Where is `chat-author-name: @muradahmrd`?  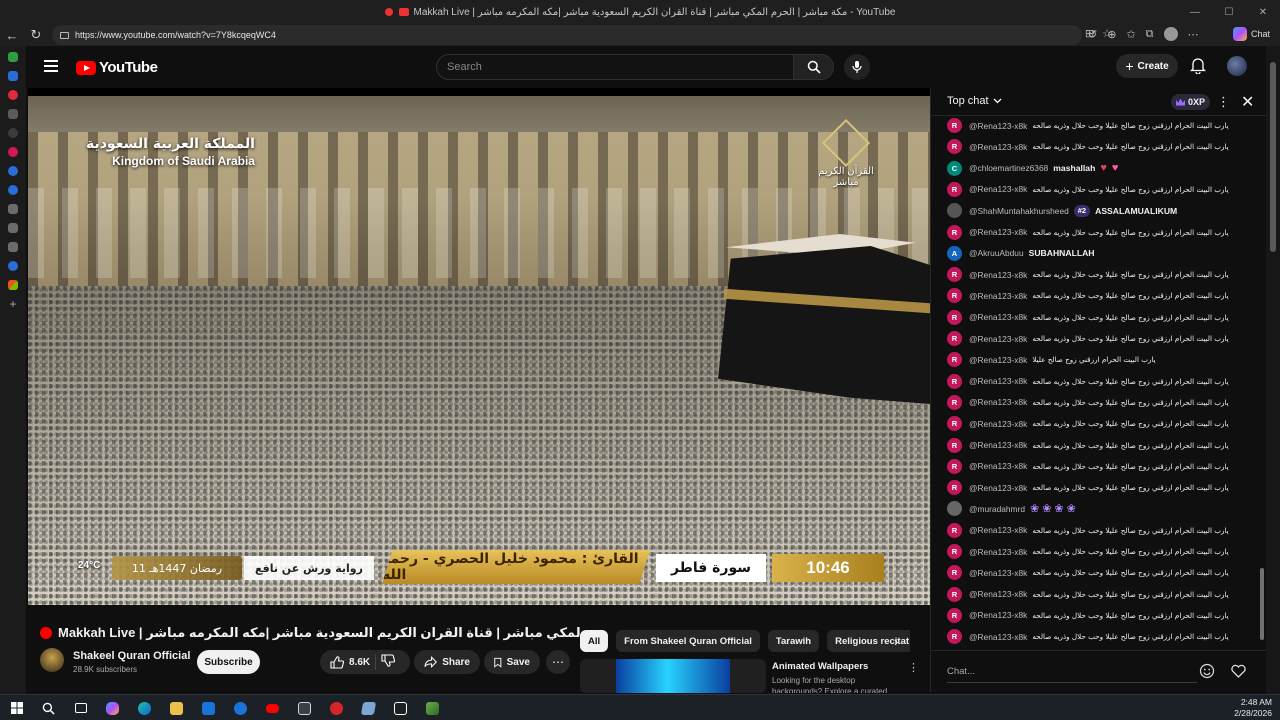 chat-author-name: @muradahmrd is located at coordinates (997, 509).